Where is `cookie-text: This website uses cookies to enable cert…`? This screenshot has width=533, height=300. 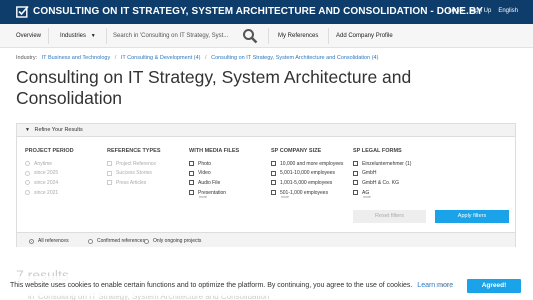
cookie-text: This website uses cookies to enable cert… is located at coordinates (211, 285).